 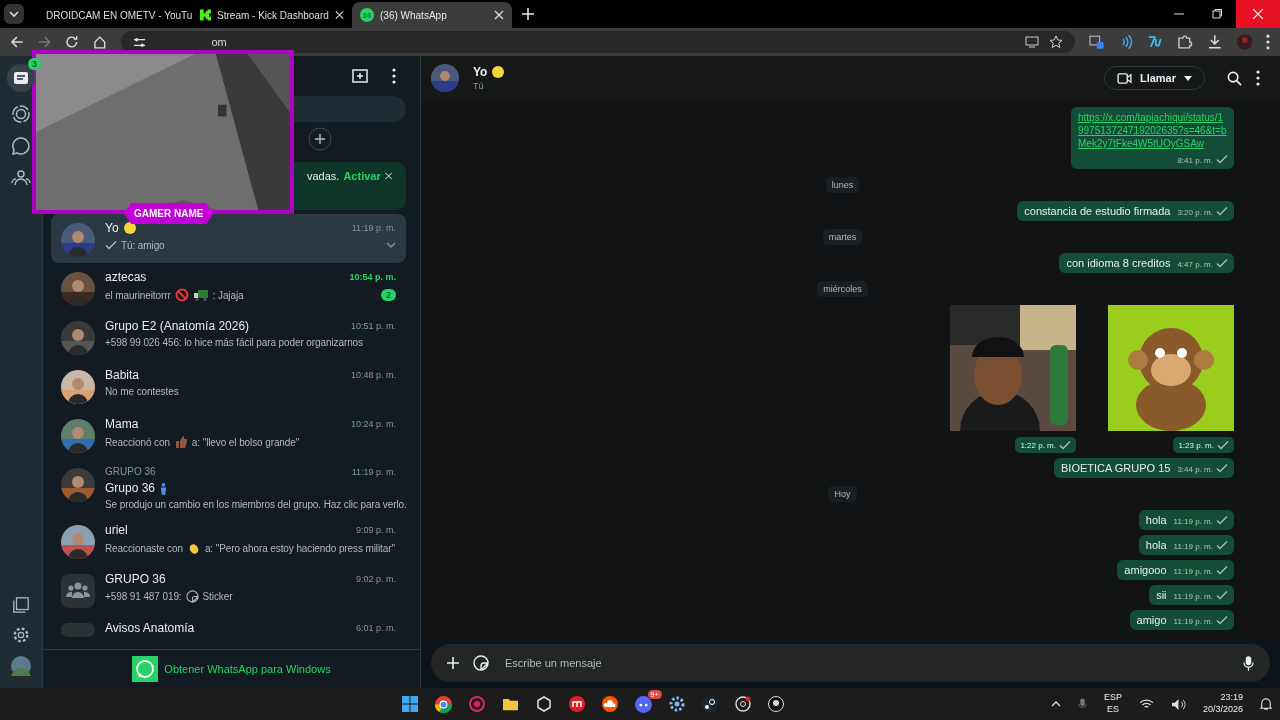 What do you see at coordinates (842, 289) in the screenshot?
I see `date-divider: miércoles` at bounding box center [842, 289].